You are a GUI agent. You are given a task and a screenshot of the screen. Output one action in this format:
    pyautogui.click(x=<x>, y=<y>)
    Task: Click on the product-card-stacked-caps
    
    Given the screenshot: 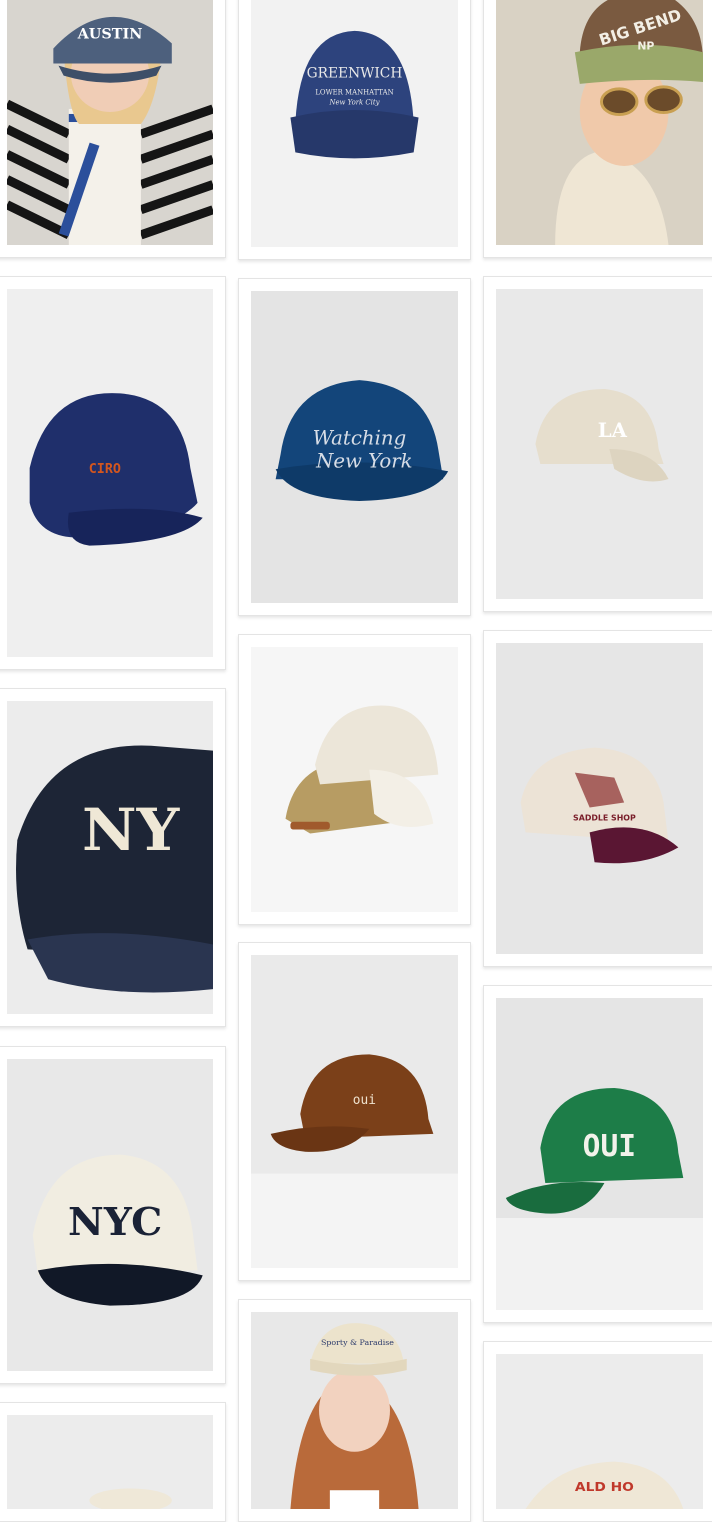 What is the action you would take?
    pyautogui.click(x=354, y=779)
    